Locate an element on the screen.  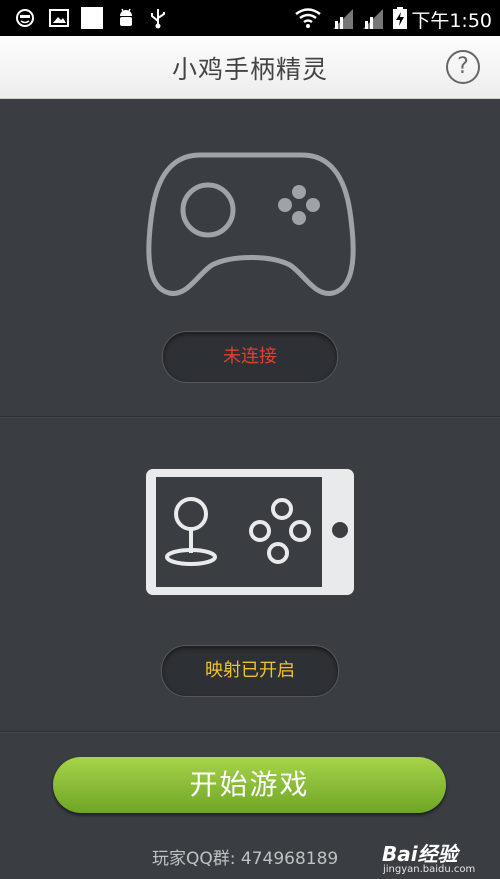
title-bar: 小鸡手柄精灵 ? is located at coordinates (250, 67).